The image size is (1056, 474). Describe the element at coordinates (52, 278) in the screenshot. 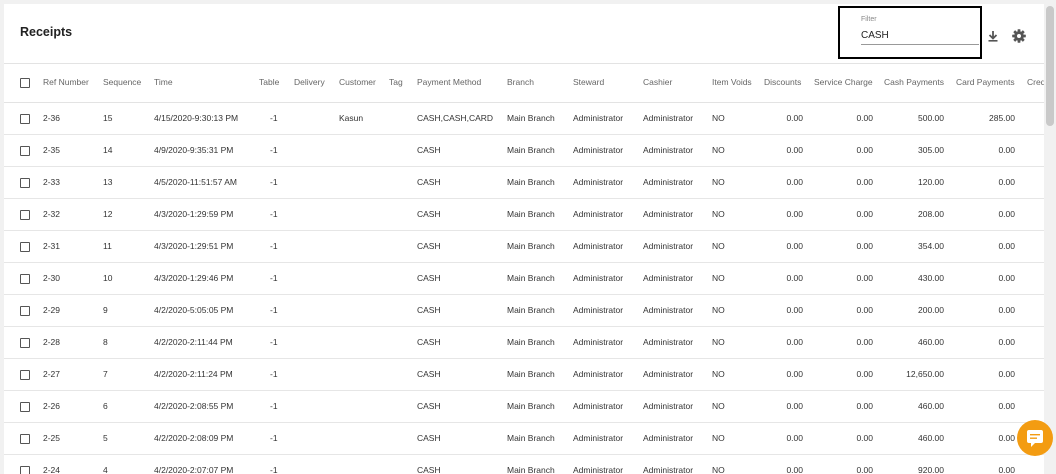

I see `cell-ref-number: 2-30` at that location.